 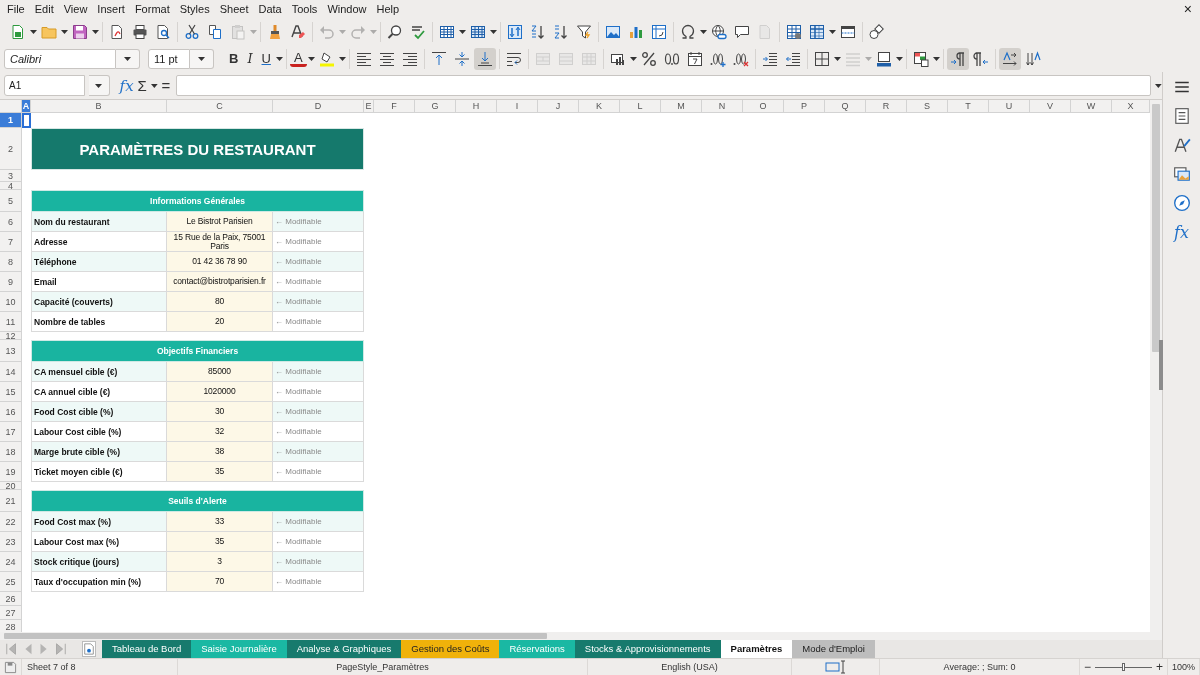 What do you see at coordinates (11, 372) in the screenshot?
I see `row-header: 14` at bounding box center [11, 372].